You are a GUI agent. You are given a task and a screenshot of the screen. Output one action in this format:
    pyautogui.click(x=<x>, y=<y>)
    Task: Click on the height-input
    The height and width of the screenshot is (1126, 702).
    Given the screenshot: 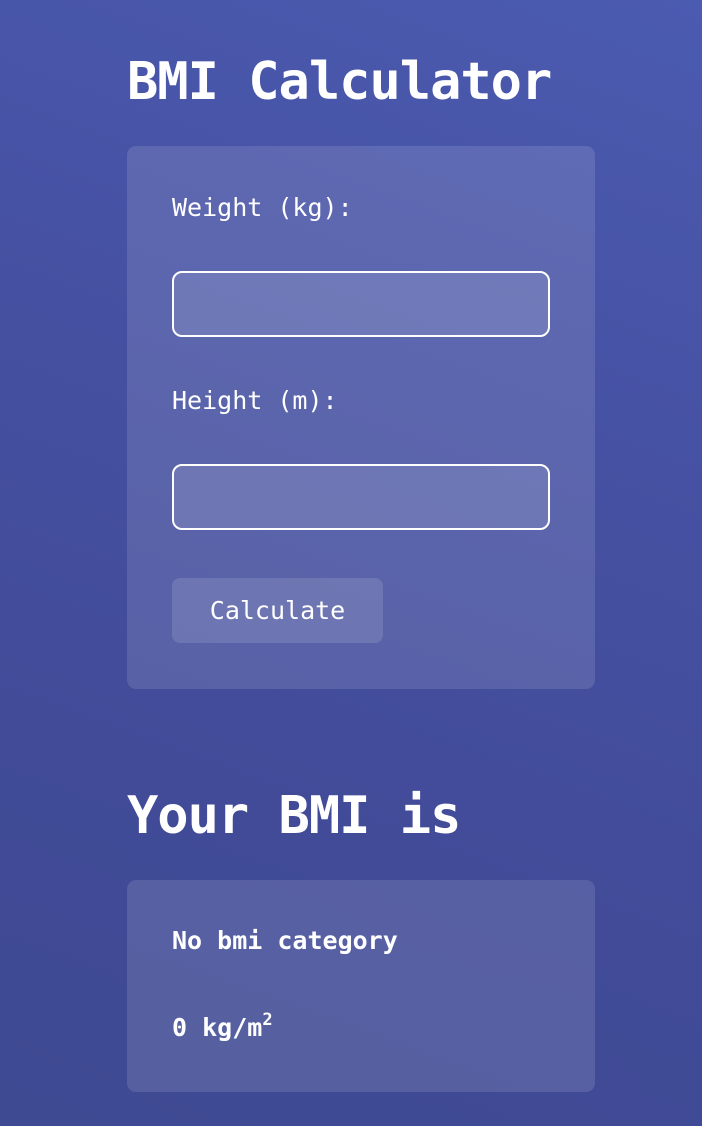 What is the action you would take?
    pyautogui.click(x=361, y=497)
    